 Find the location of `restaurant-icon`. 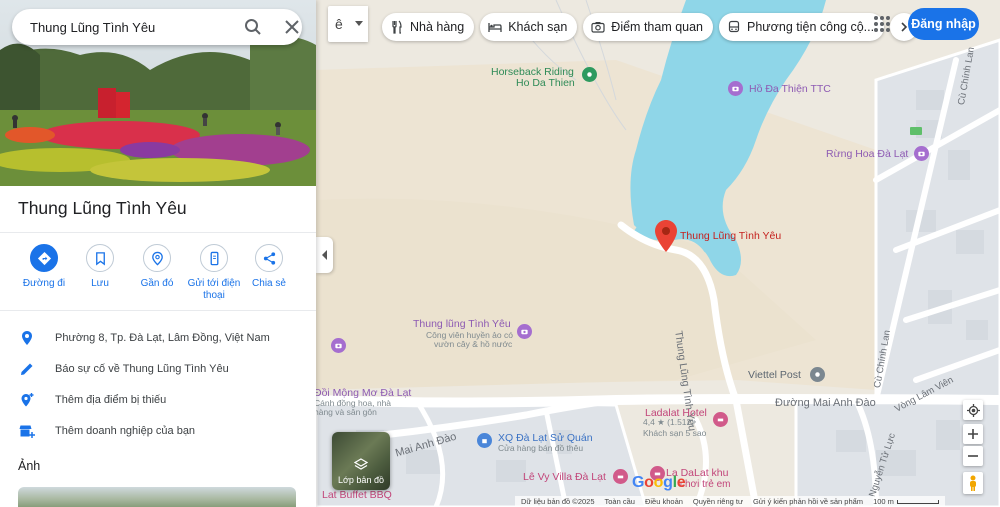

restaurant-icon is located at coordinates (397, 27).